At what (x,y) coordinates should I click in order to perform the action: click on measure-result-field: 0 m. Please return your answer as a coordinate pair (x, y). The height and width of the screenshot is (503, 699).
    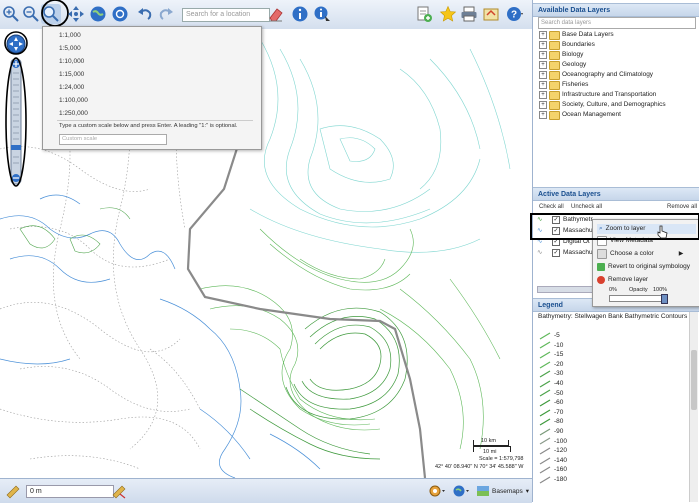
    Looking at the image, I should click on (70, 491).